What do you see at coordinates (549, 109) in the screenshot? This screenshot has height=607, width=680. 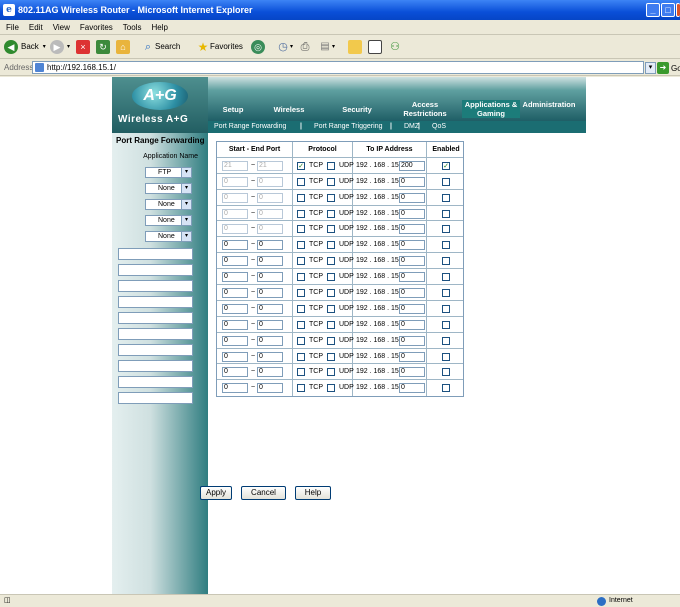 I see `tab-administration: Administration` at bounding box center [549, 109].